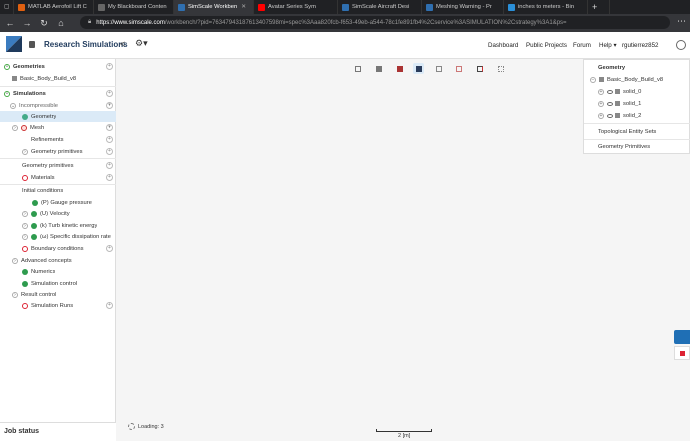 The image size is (690, 441). What do you see at coordinates (599, 7) in the screenshot?
I see `new-tab-button: +` at bounding box center [599, 7].